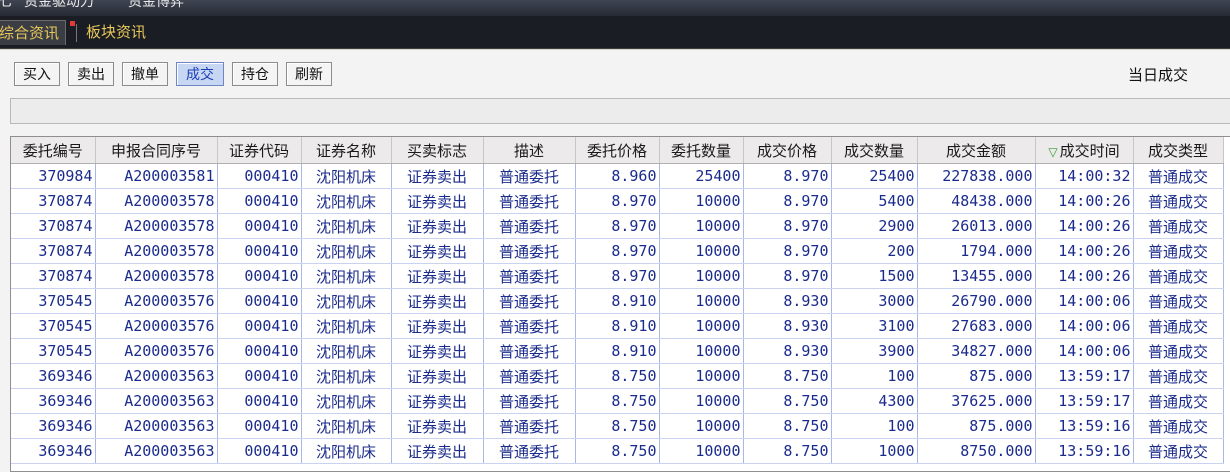  I want to click on column-header: 委托数量, so click(701, 150).